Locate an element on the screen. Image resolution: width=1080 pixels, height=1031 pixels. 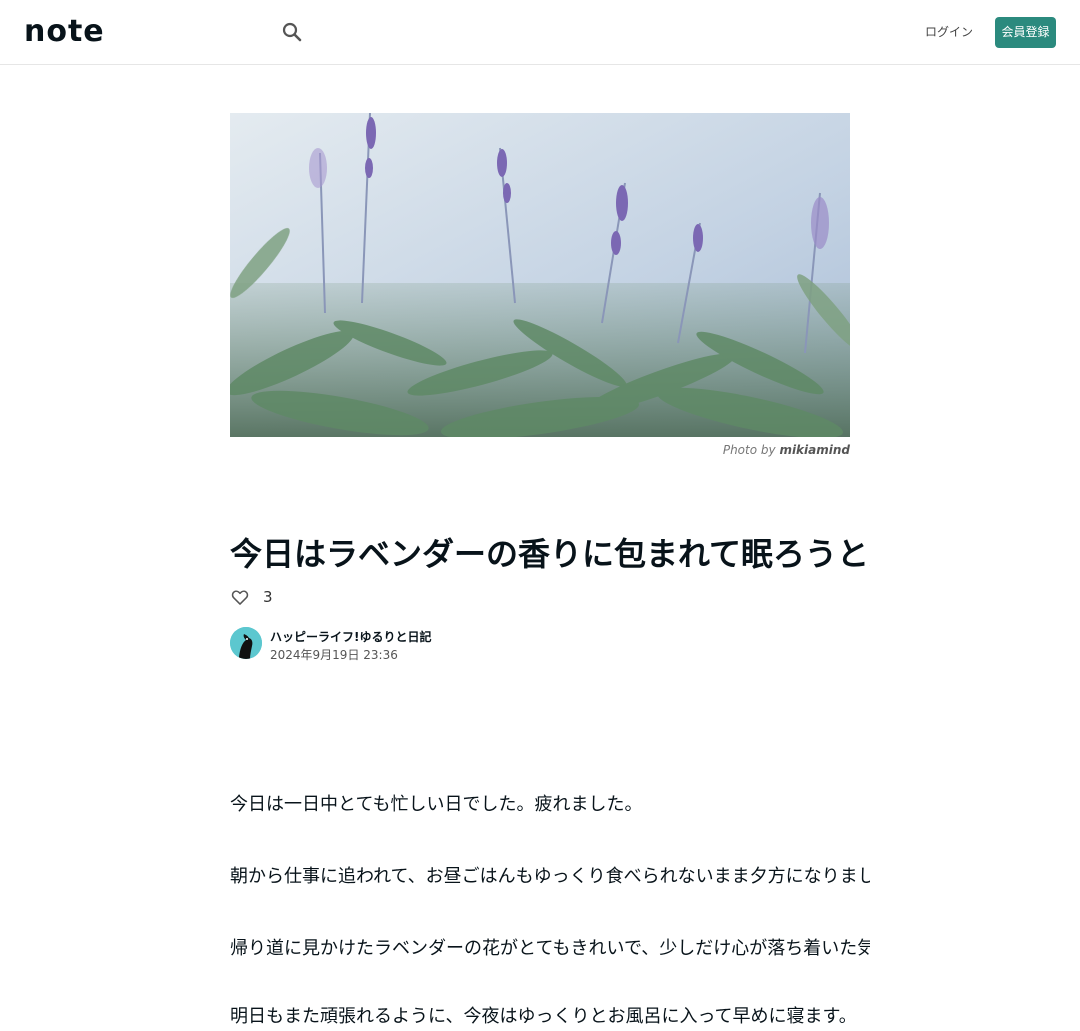
photo-credit: Photo by mikiamind is located at coordinates (540, 450).